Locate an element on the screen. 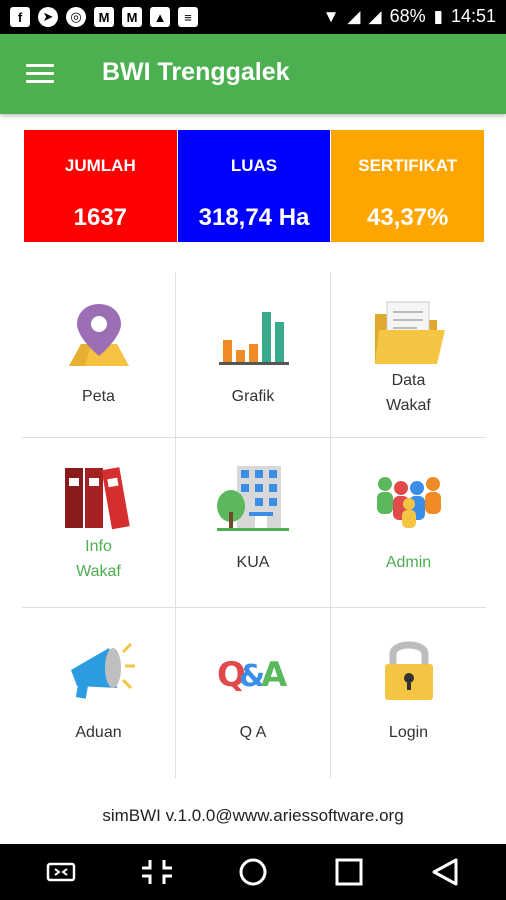  padlock-icon is located at coordinates (408, 670).